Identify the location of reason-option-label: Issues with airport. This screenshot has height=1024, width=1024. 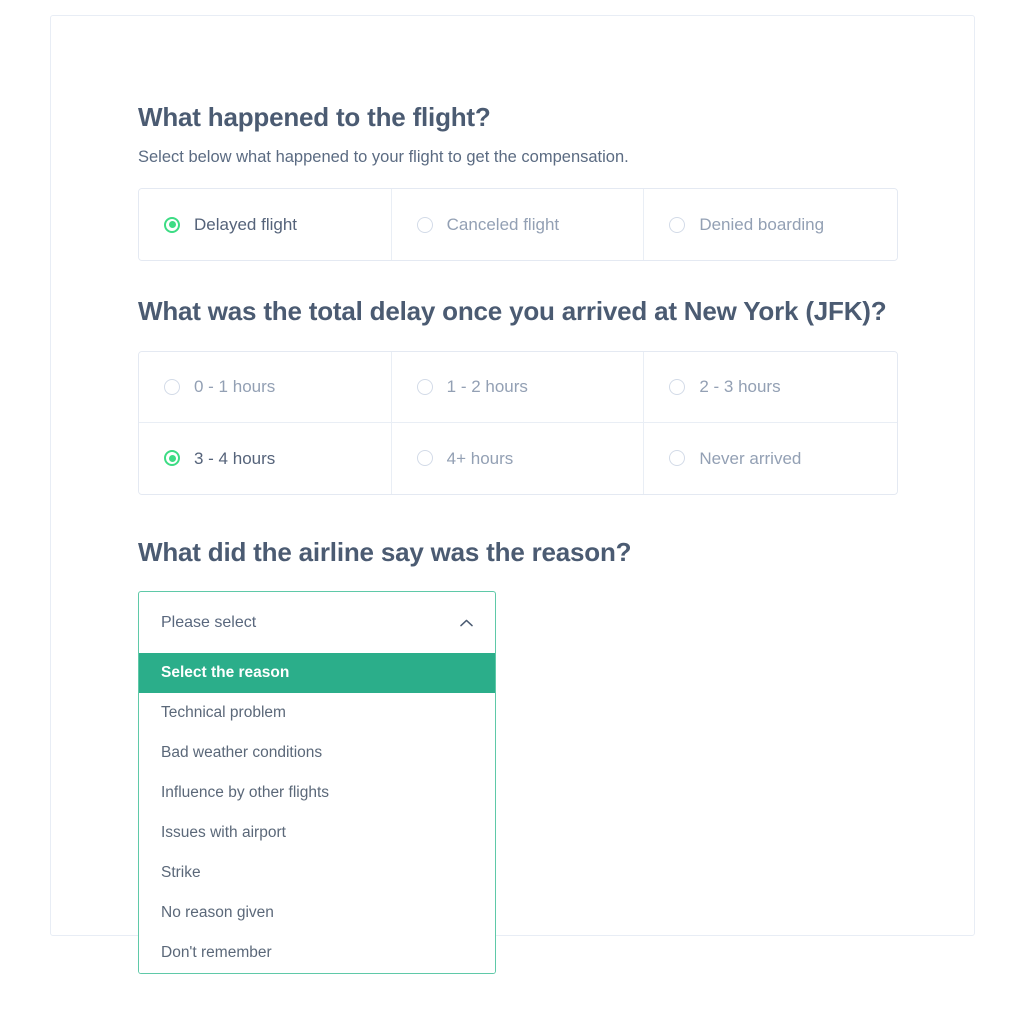
(223, 833).